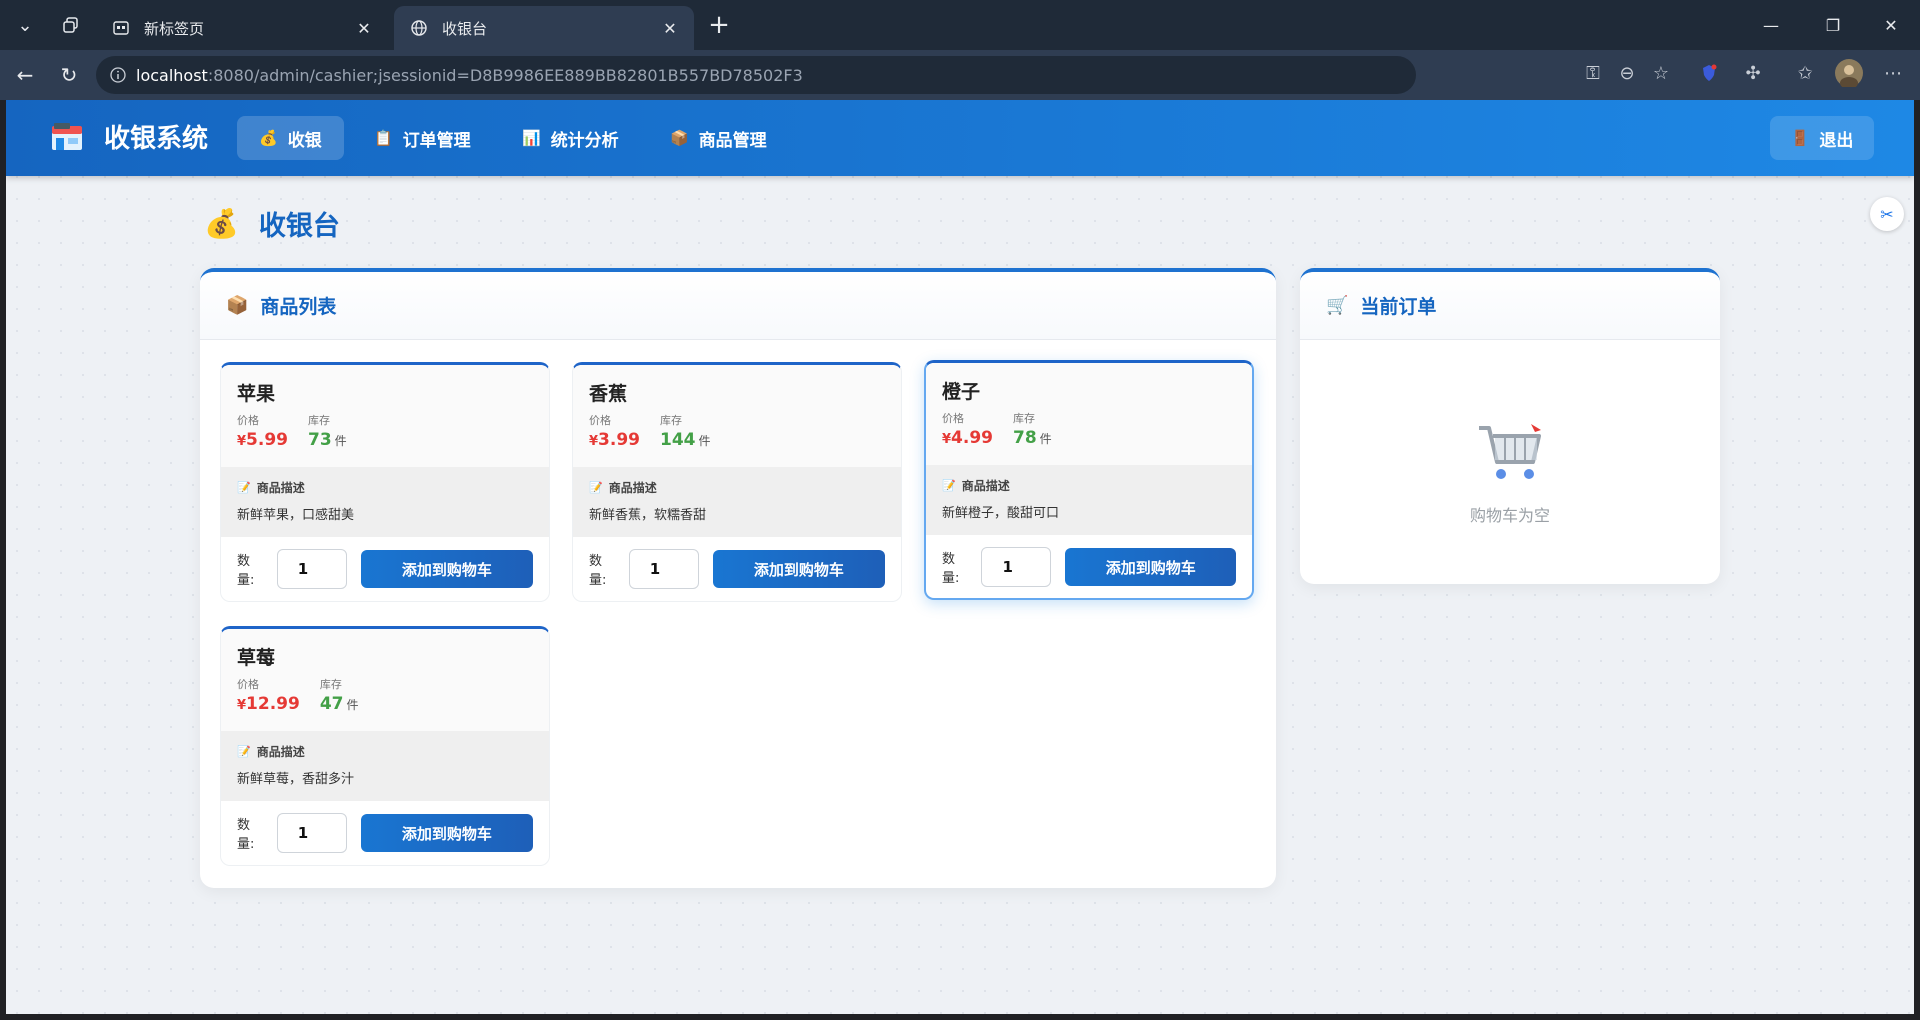  I want to click on tab-title: 新标签页, so click(174, 28).